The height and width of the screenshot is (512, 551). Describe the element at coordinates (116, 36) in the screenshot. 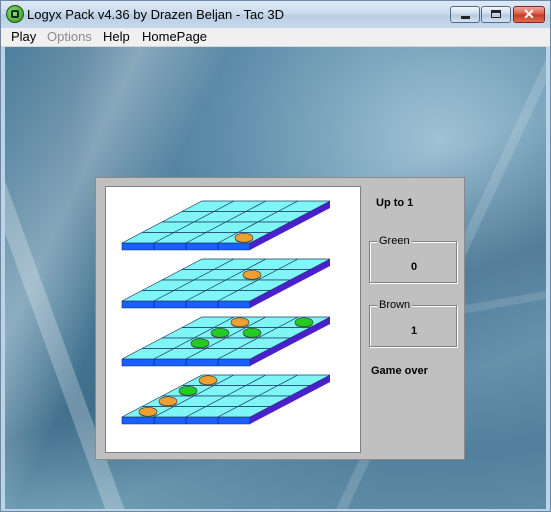

I see `menu-help: Help` at that location.